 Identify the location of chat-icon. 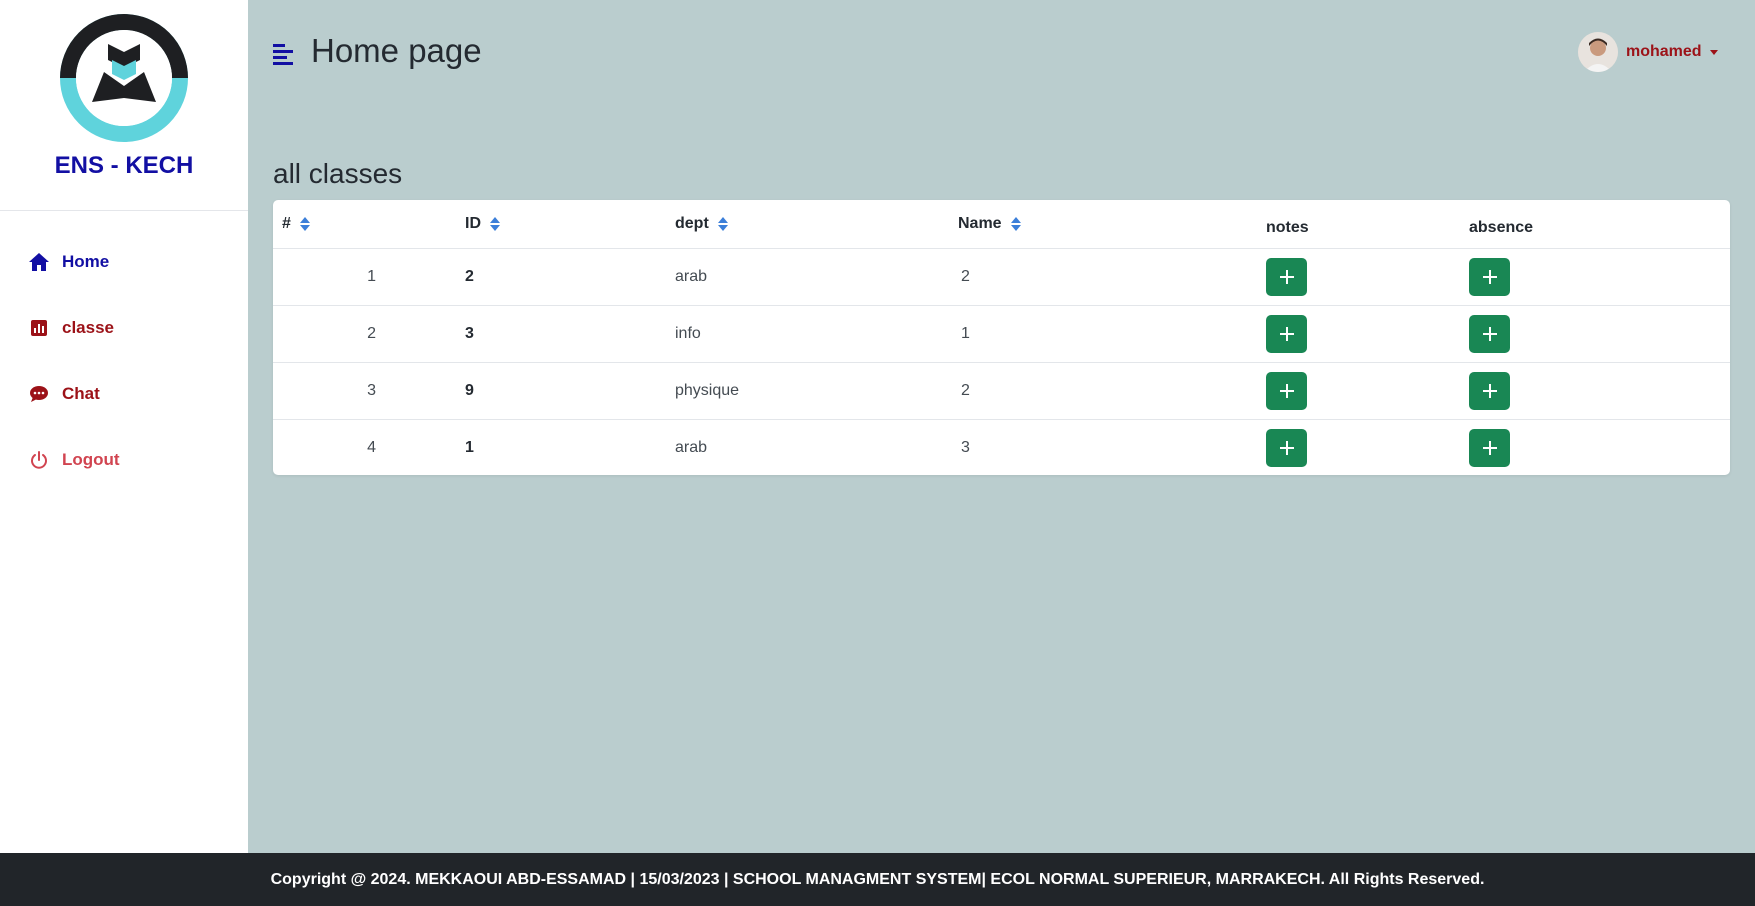
(39, 394).